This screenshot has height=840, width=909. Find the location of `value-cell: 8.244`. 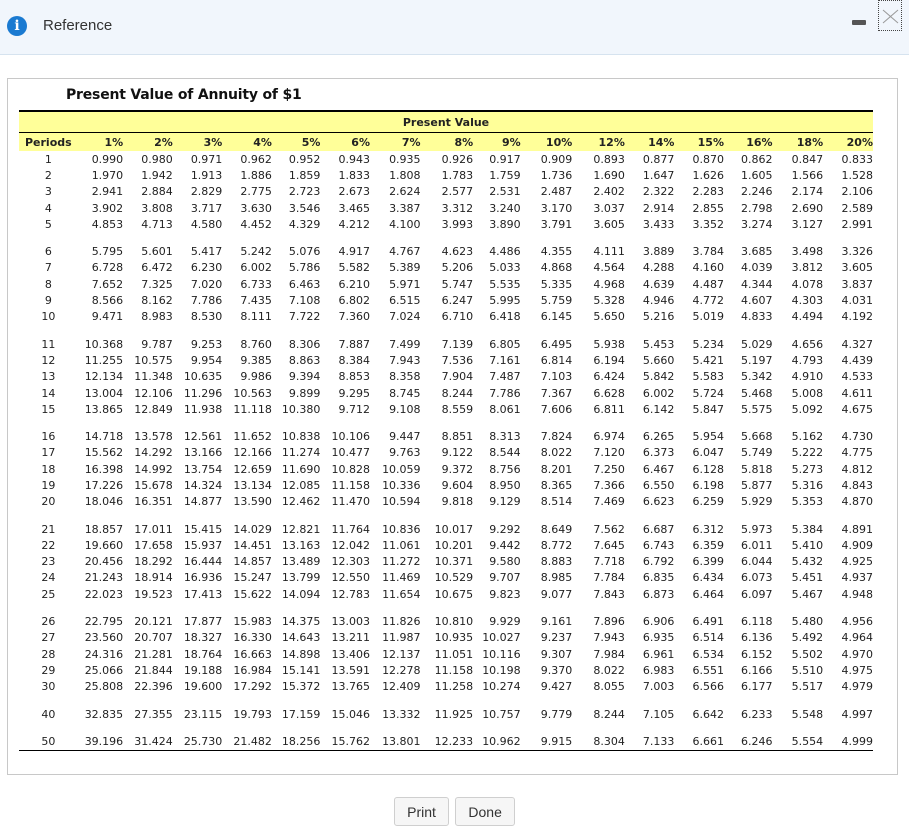

value-cell: 8.244 is located at coordinates (457, 393).